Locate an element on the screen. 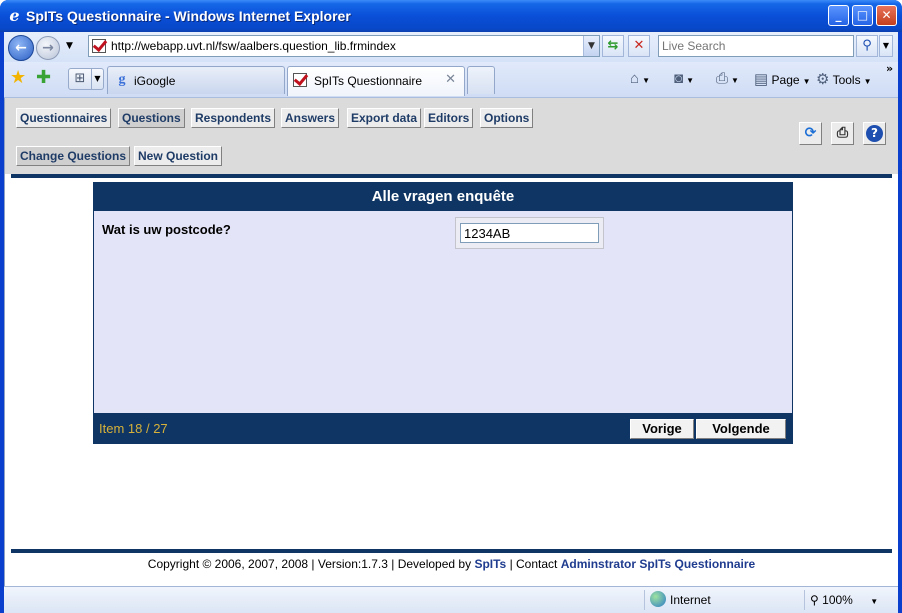 This screenshot has height=613, width=902. footer-divider is located at coordinates (451, 551).